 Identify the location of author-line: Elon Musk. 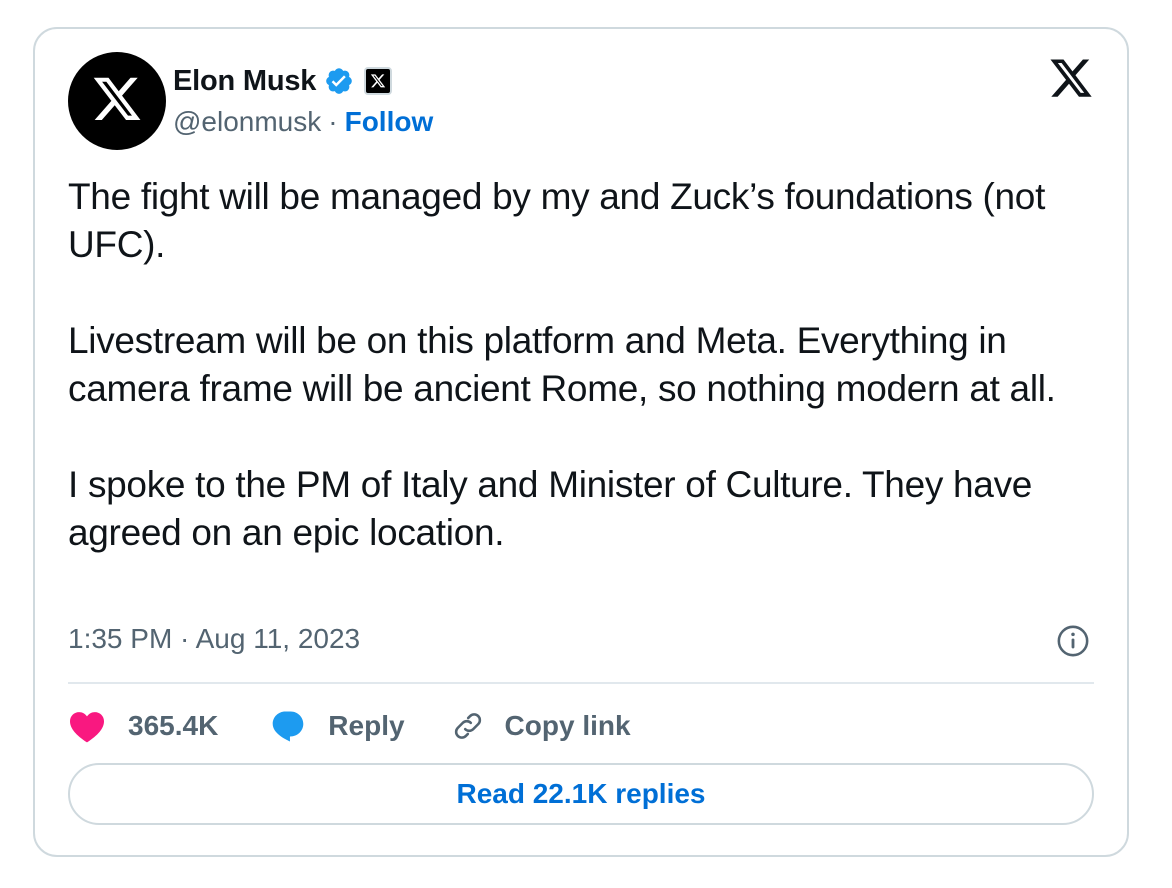
(283, 81).